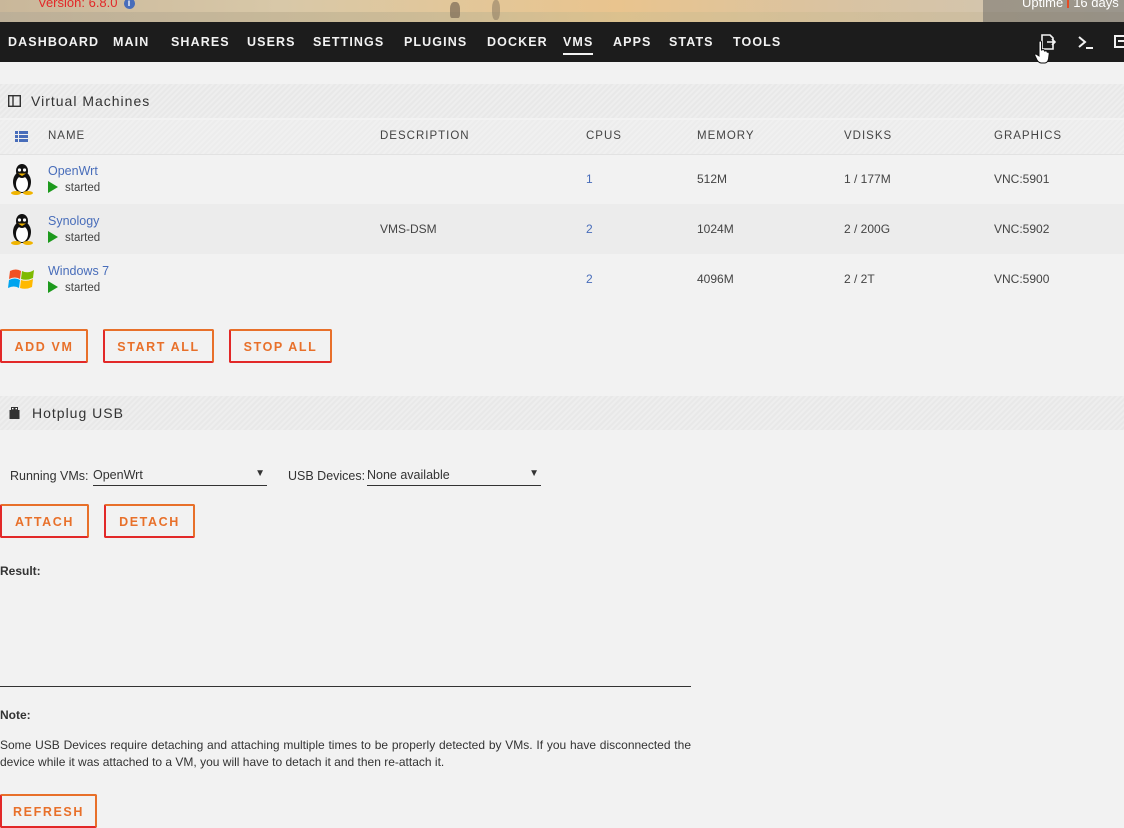  What do you see at coordinates (1086, 42) in the screenshot?
I see `terminal-icon` at bounding box center [1086, 42].